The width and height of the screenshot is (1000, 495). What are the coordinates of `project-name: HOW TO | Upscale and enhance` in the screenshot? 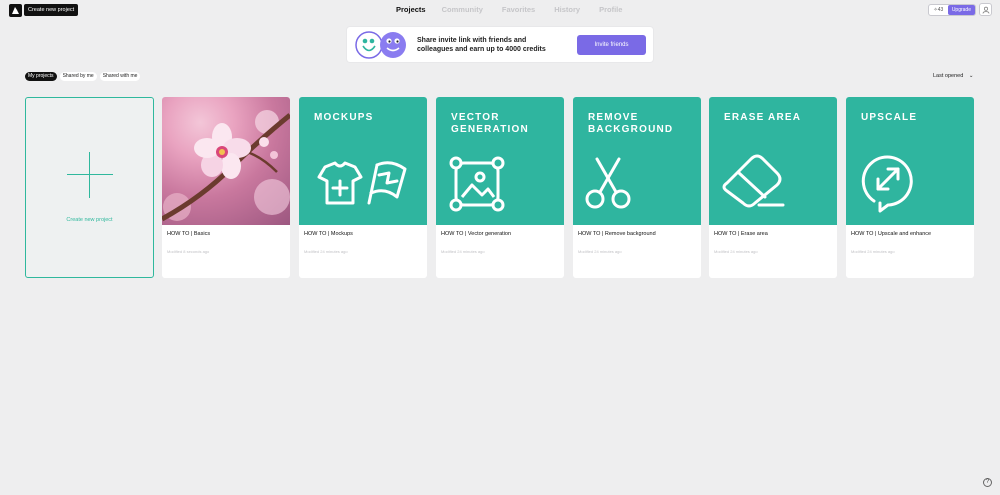 It's located at (891, 234).